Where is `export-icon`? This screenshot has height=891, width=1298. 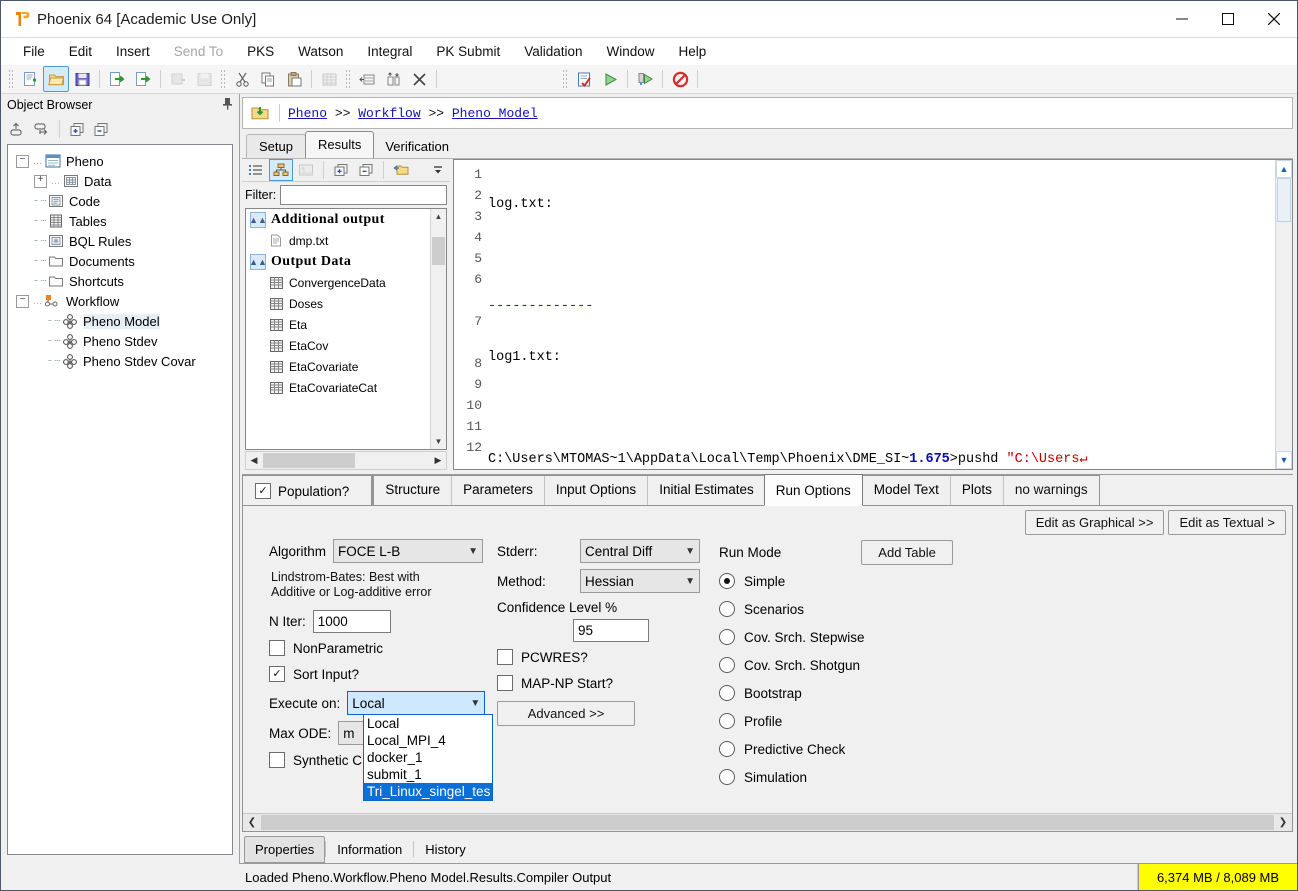
export-icon is located at coordinates (143, 79).